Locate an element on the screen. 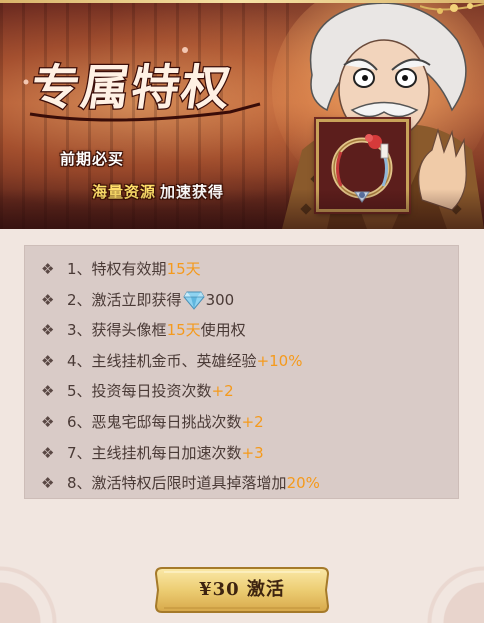 Image resolution: width=484 pixels, height=623 pixels. perk-text: 主线挂机金币、英雄经验 is located at coordinates (174, 360).